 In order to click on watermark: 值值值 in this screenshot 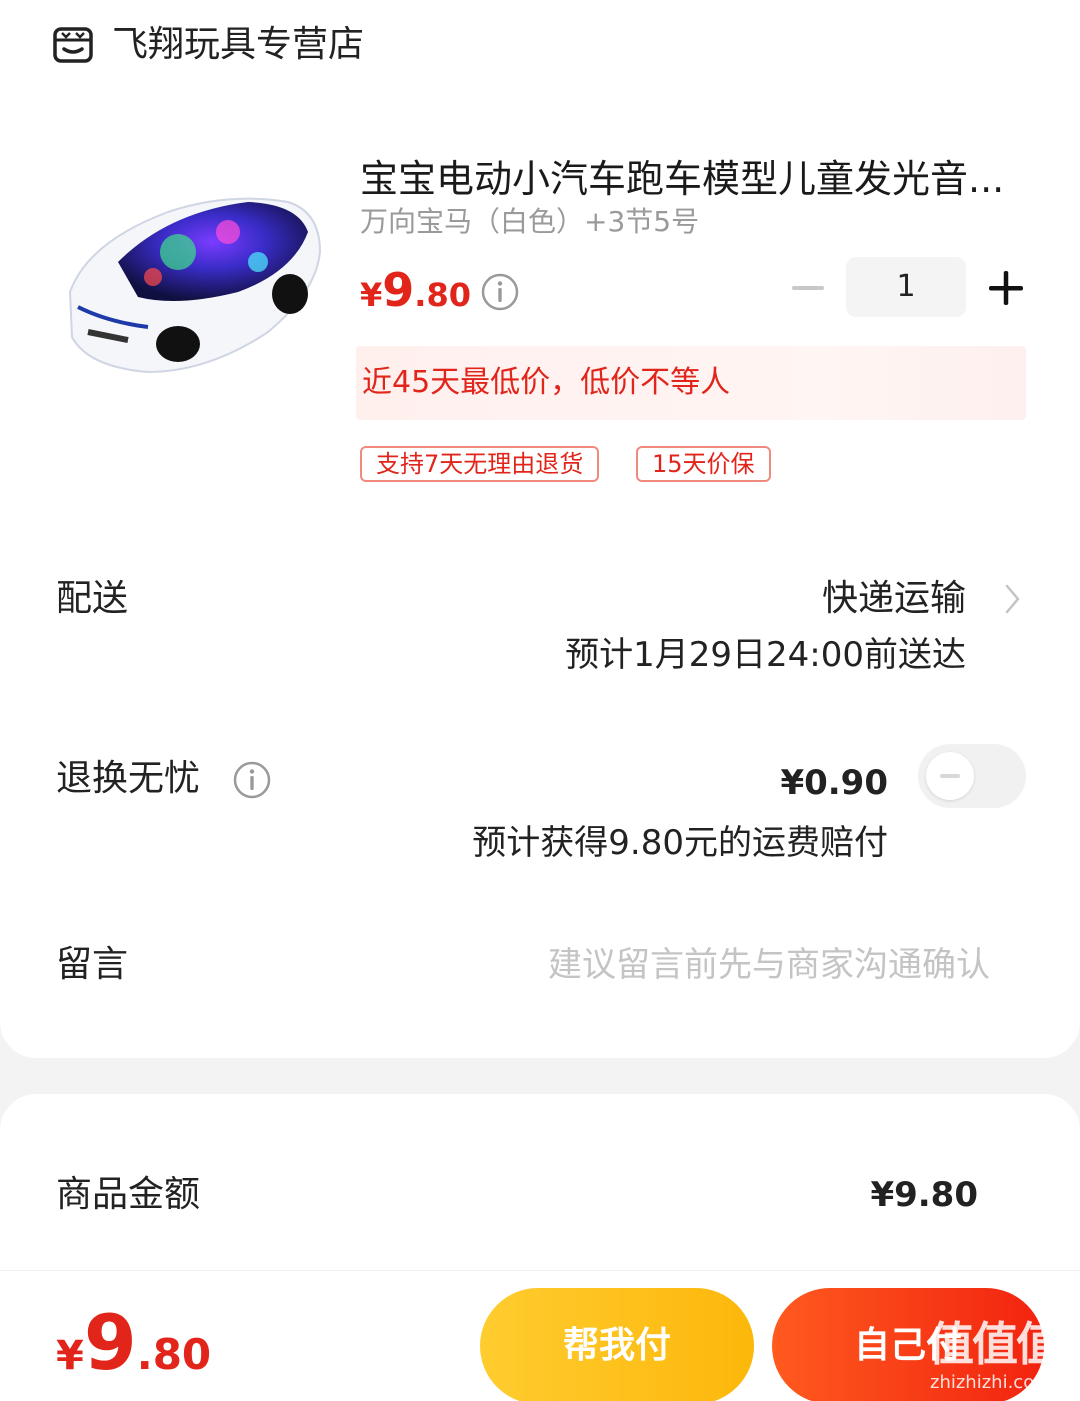, I will do `click(995, 1344)`.